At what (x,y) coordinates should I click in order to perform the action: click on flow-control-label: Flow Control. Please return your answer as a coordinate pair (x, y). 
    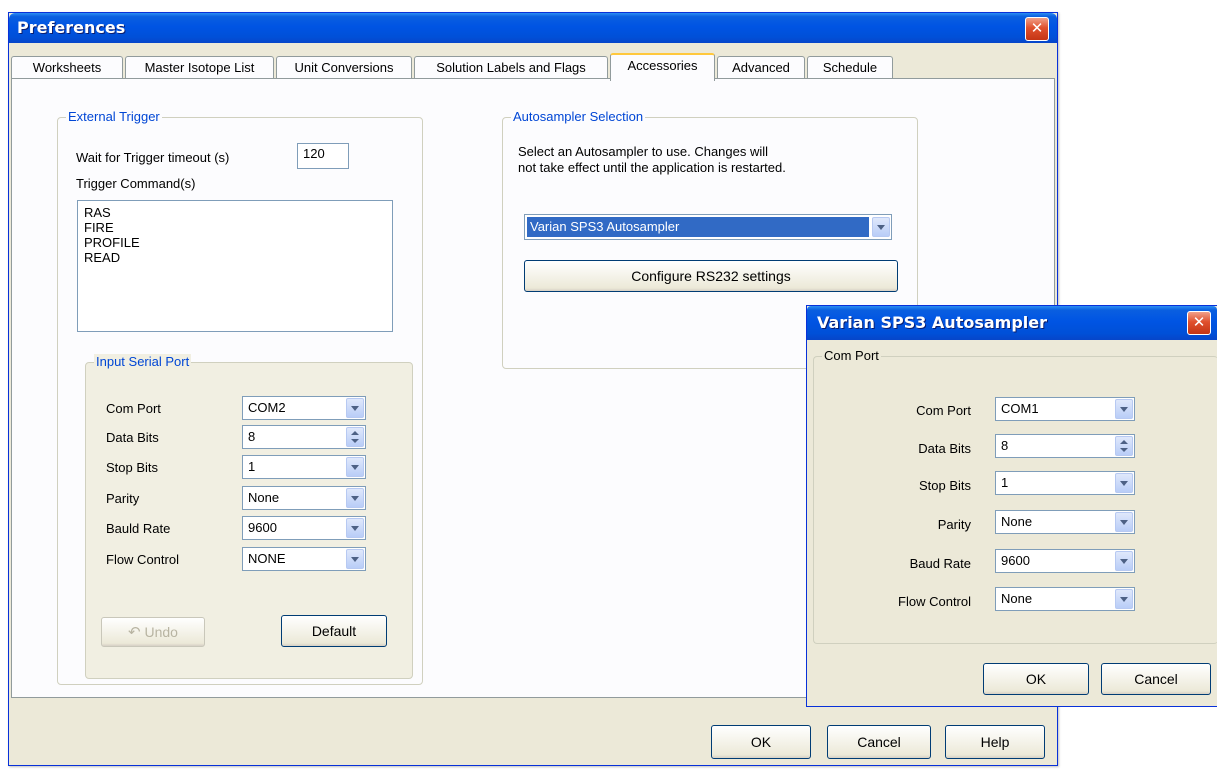
    Looking at the image, I should click on (142, 559).